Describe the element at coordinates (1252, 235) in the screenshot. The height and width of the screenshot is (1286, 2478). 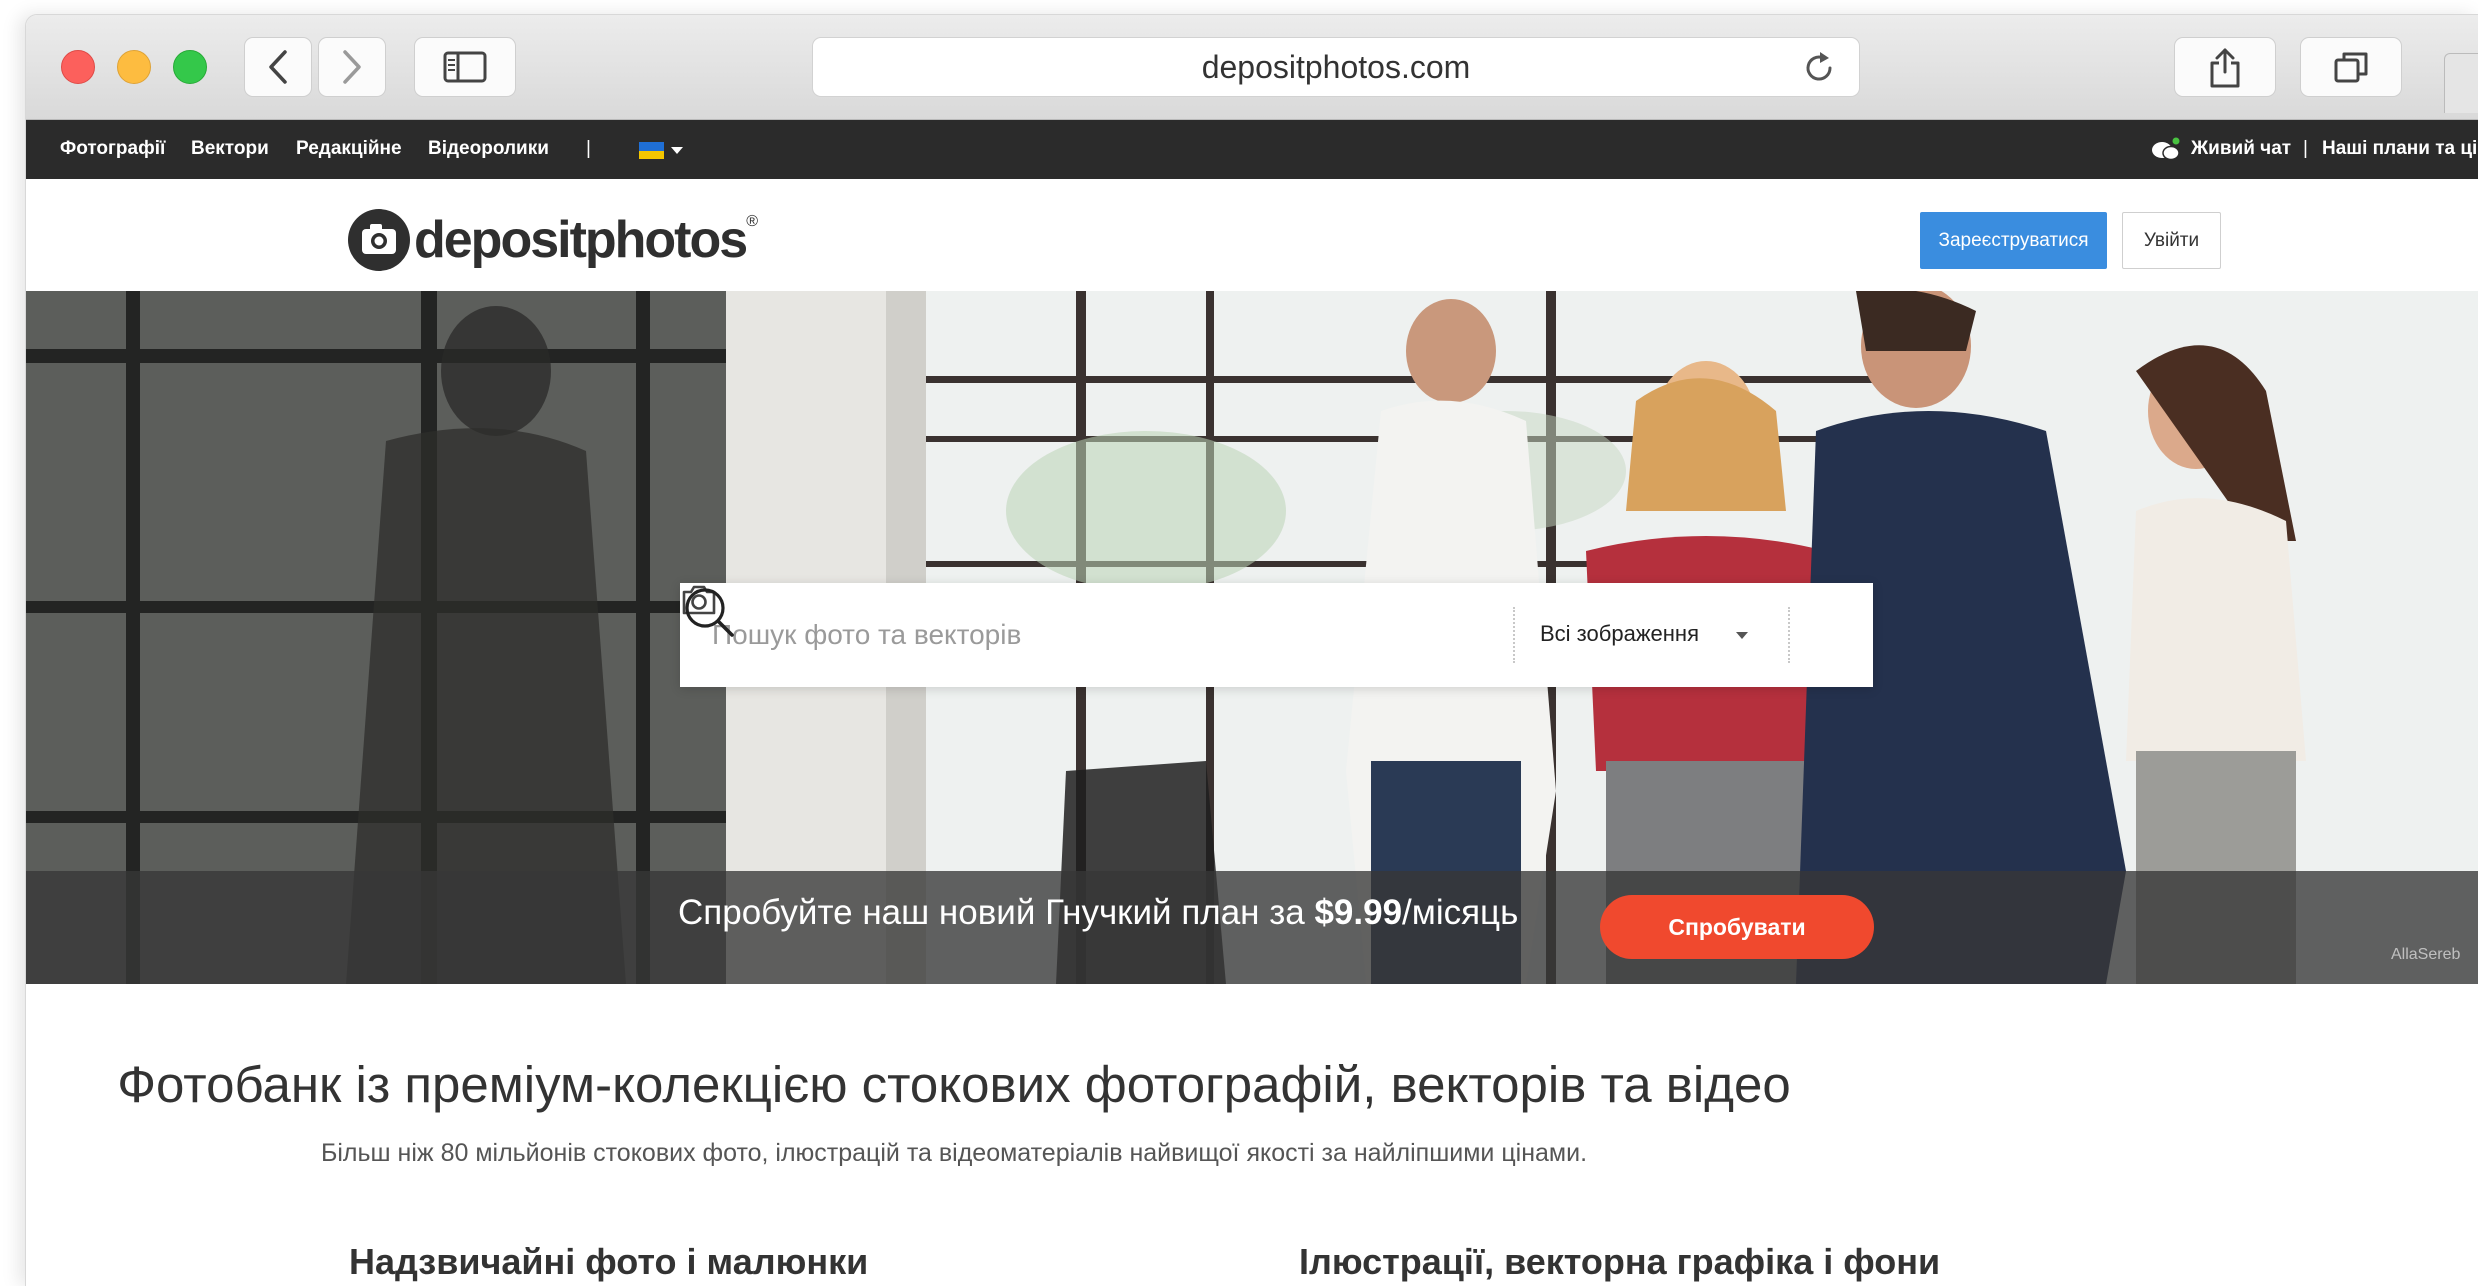
I see `site-header: depositphotos ® Зареєструватися Увійти` at that location.